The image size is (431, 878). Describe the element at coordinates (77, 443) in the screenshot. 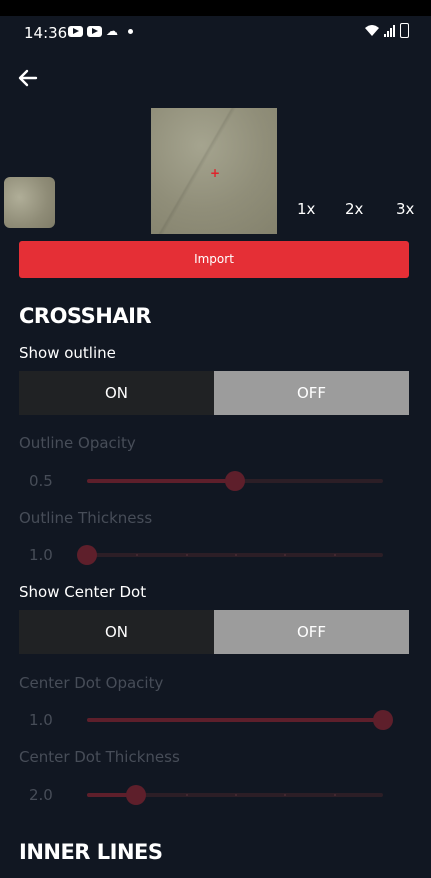

I see `outline-opacity-label: Outline Opacity` at that location.